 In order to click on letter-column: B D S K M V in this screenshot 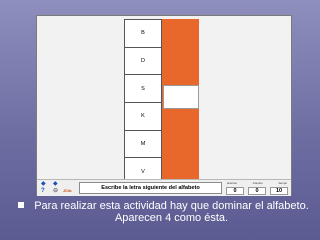, I will do `click(143, 102)`.